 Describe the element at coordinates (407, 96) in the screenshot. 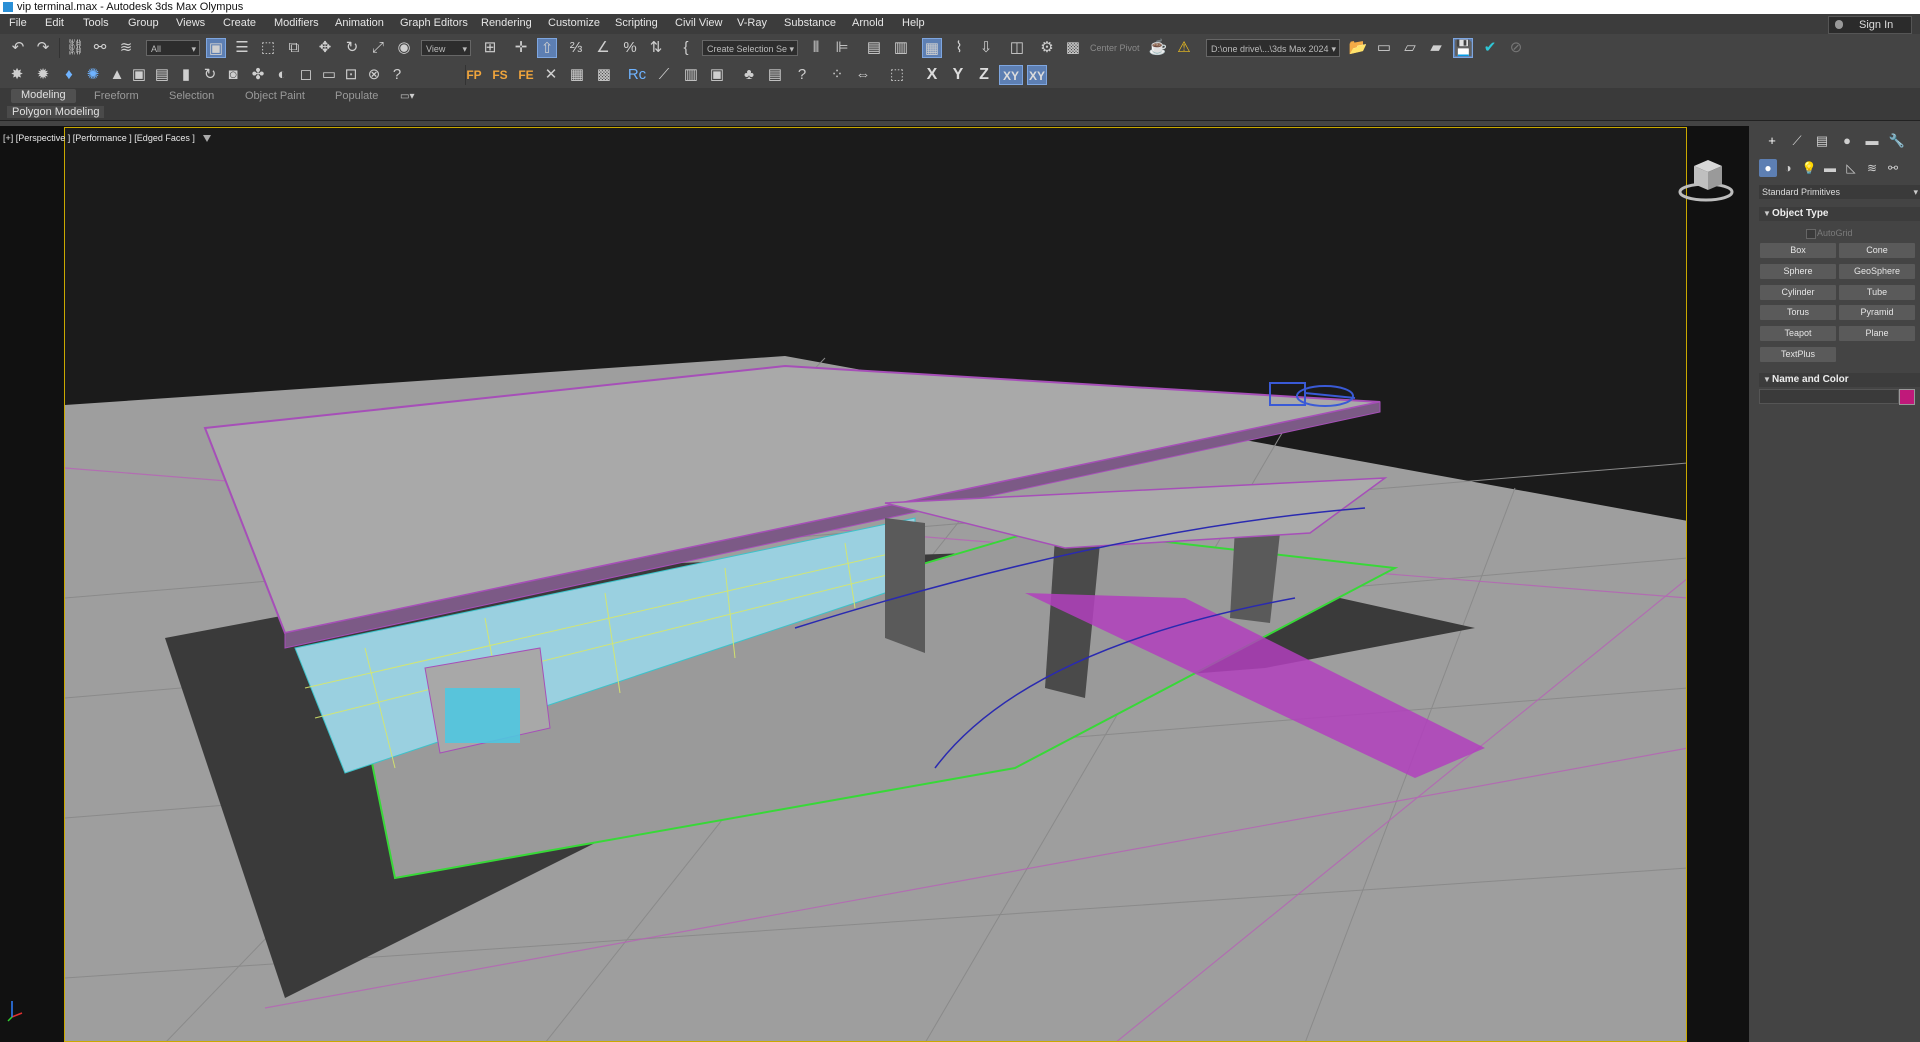

I see `ribbon-options-icon: ▭▾` at that location.